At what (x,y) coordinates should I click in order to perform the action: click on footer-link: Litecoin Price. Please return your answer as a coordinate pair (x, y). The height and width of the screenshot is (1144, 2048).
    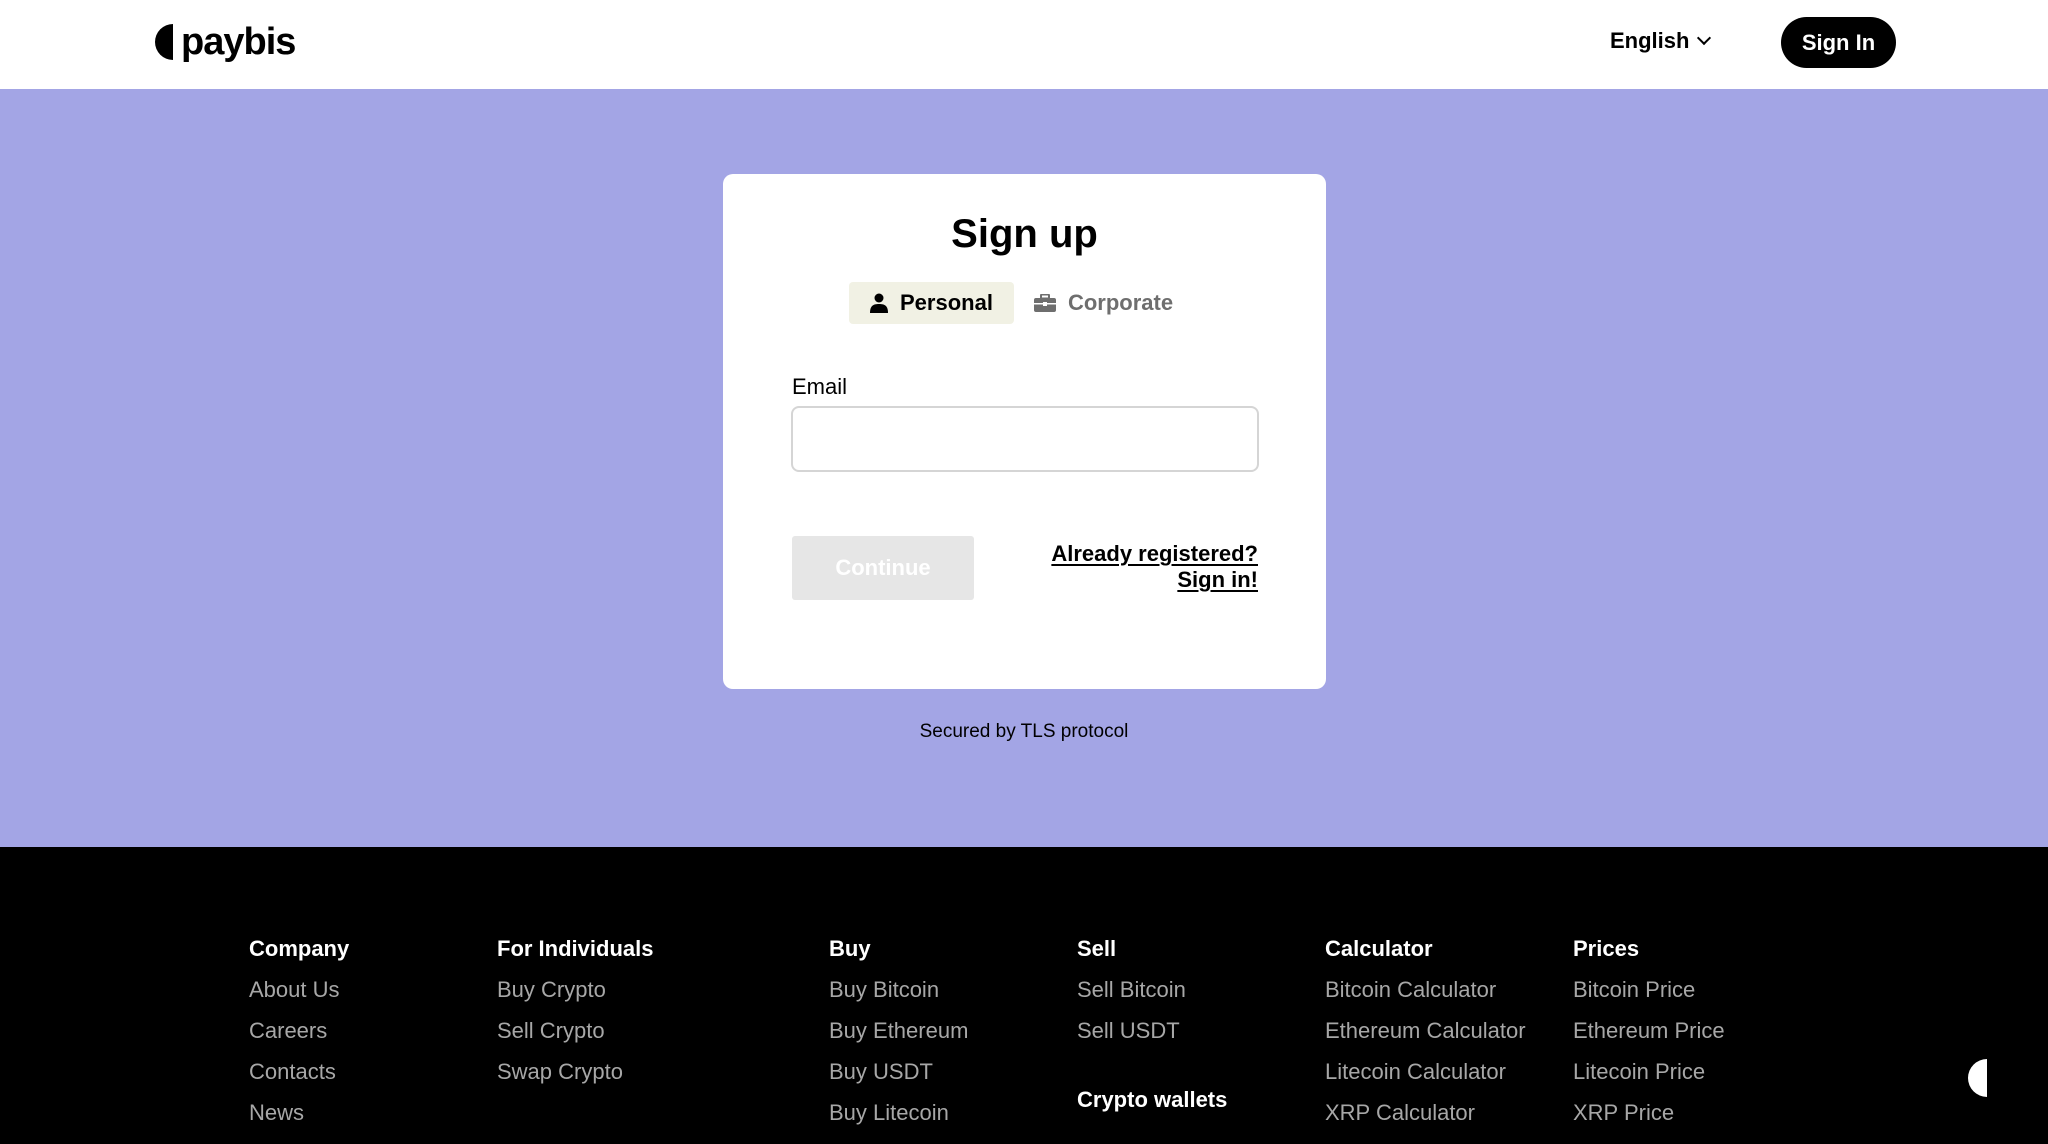
    Looking at the image, I should click on (1649, 1072).